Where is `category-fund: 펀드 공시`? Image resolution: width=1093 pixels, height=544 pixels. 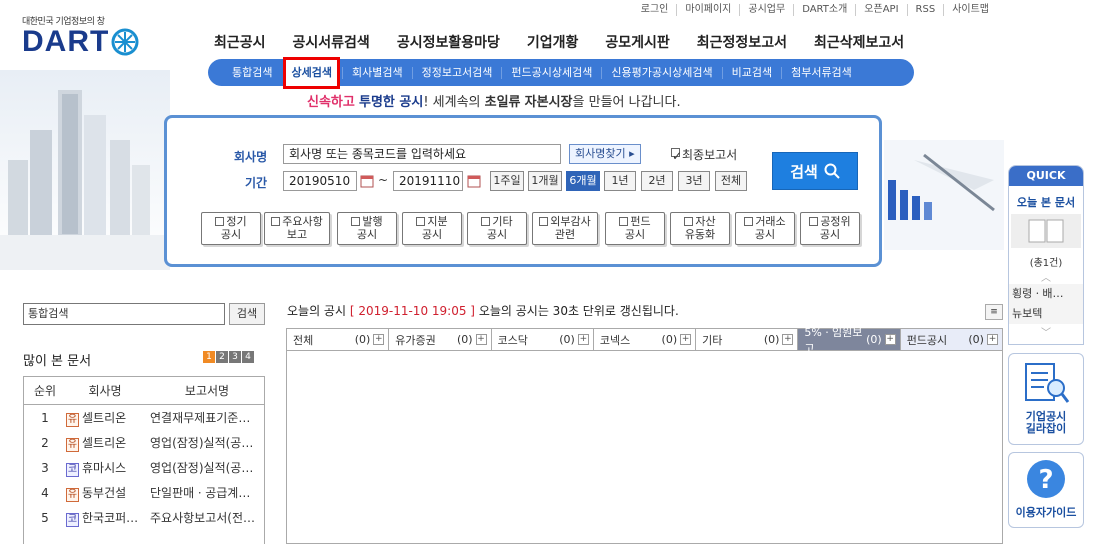 category-fund: 펀드 공시 is located at coordinates (635, 228).